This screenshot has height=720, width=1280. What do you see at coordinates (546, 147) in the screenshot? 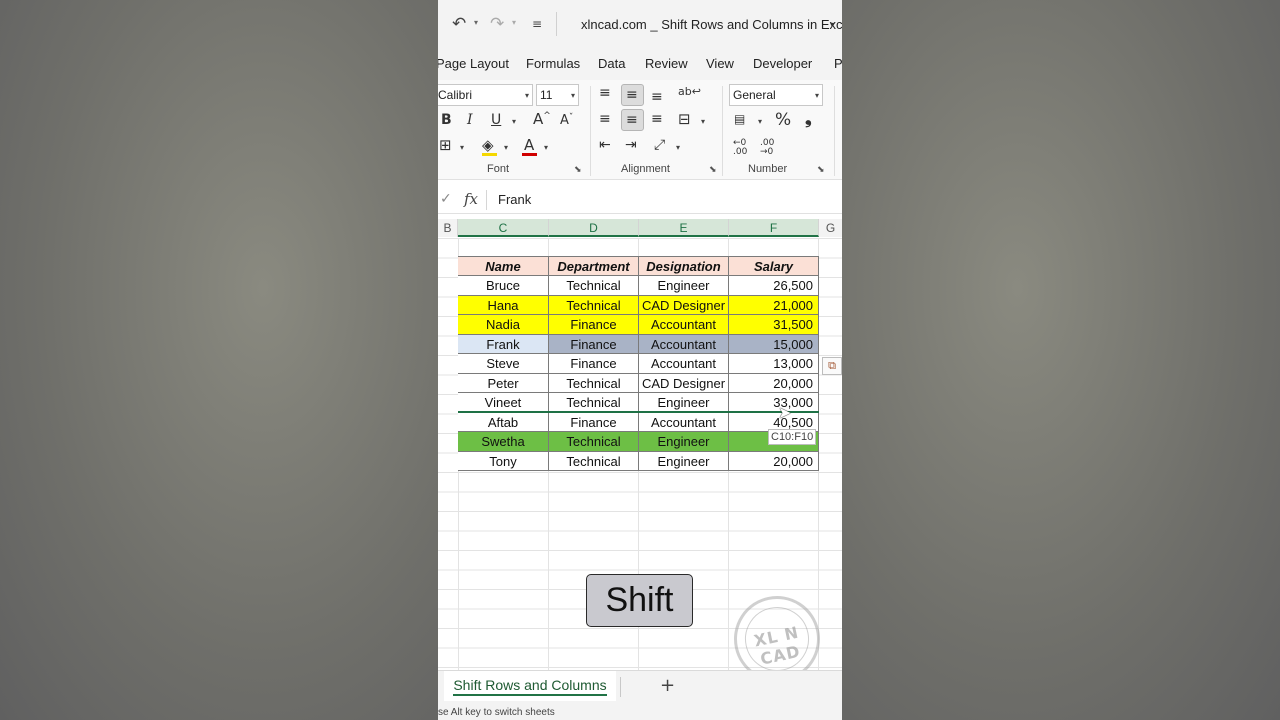
I see `font-color-dropdown-icon: ▾` at bounding box center [546, 147].